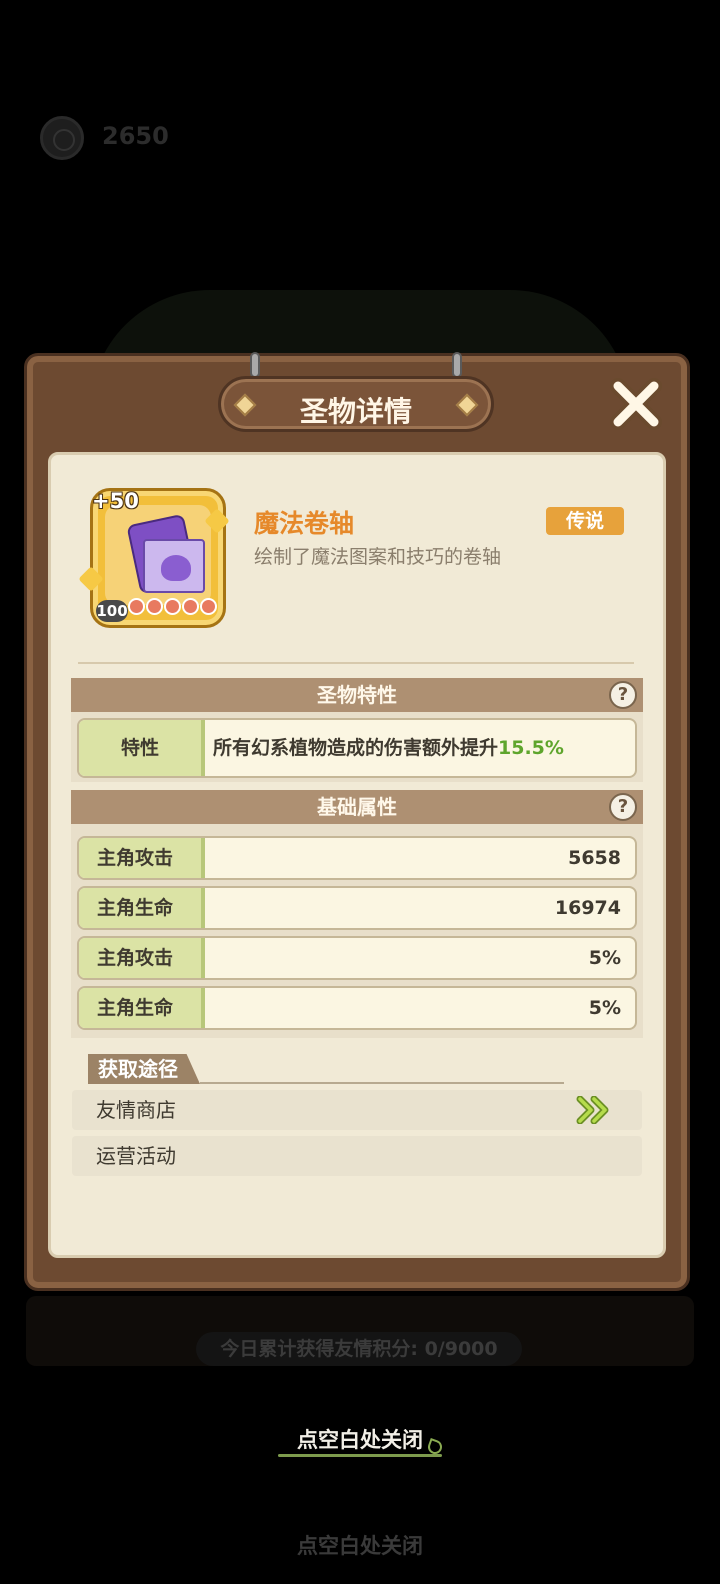 The image size is (720, 1584). I want to click on attribute-value: 16974, so click(587, 908).